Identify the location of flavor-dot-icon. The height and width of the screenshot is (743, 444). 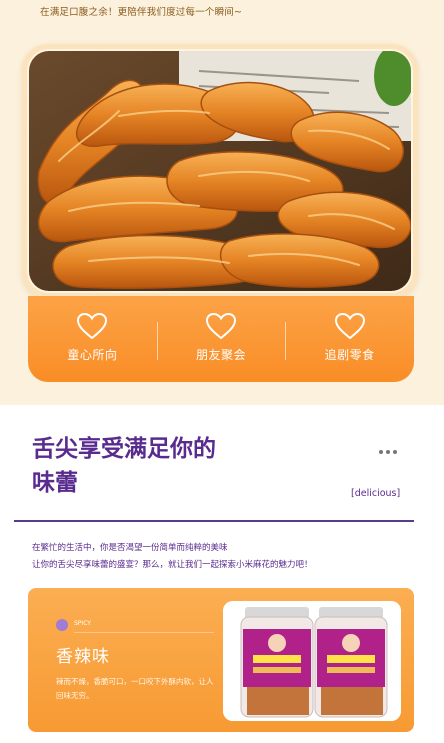
(62, 625).